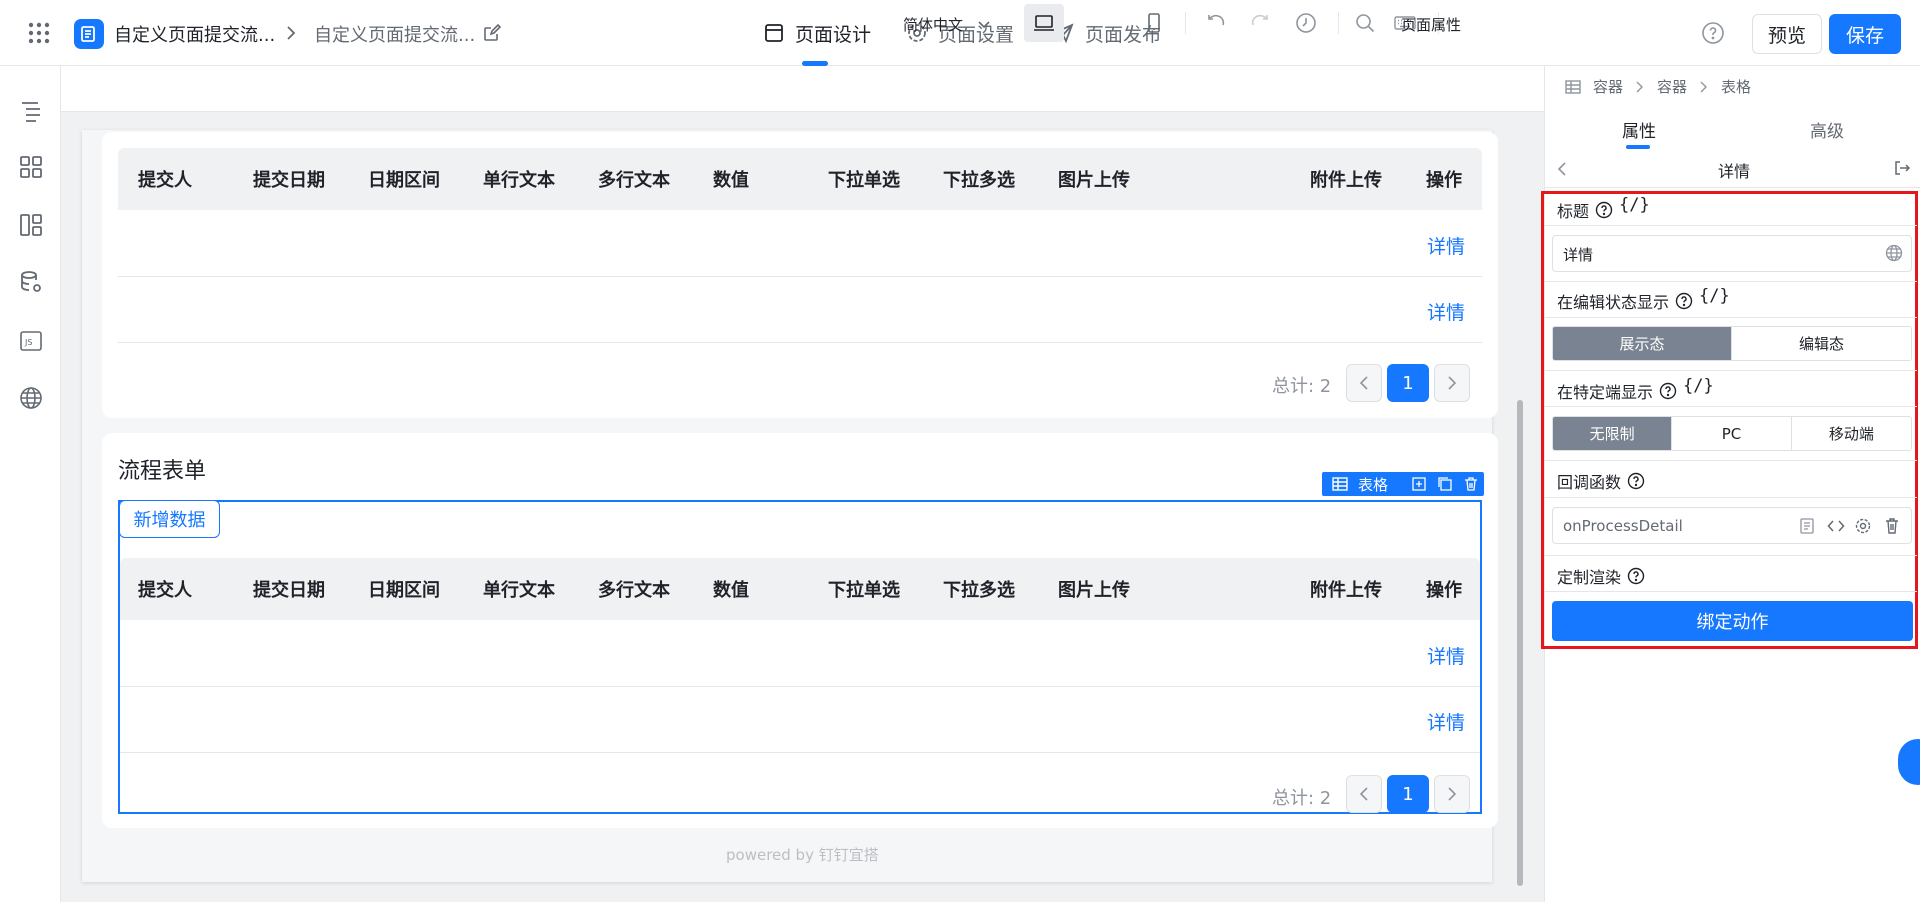 The image size is (1920, 902). Describe the element at coordinates (1623, 526) in the screenshot. I see `callback-input-value: onProcessDetail` at that location.